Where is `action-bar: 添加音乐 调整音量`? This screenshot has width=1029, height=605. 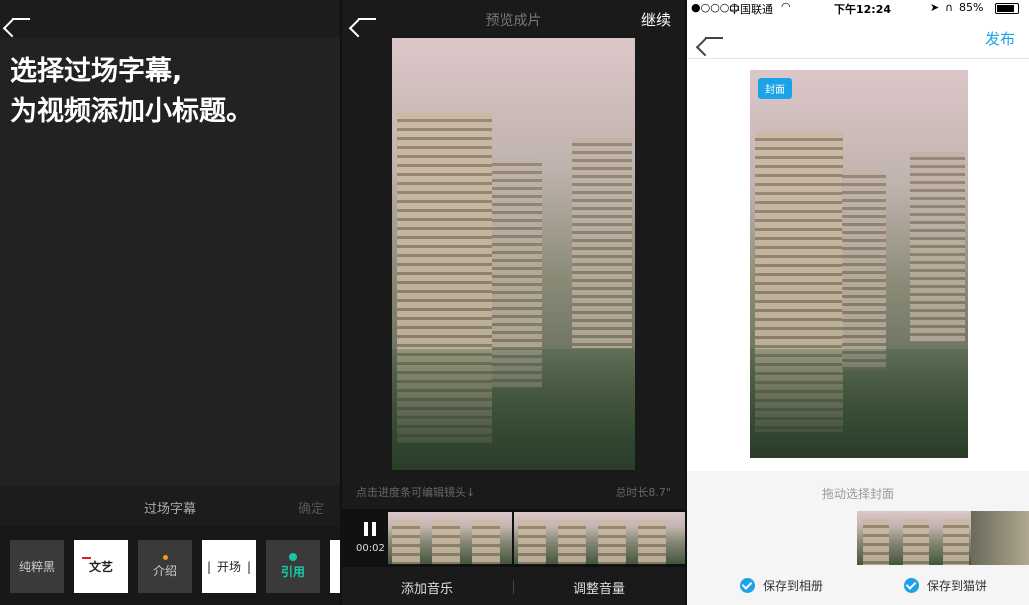 action-bar: 添加音乐 调整音量 is located at coordinates (513, 586).